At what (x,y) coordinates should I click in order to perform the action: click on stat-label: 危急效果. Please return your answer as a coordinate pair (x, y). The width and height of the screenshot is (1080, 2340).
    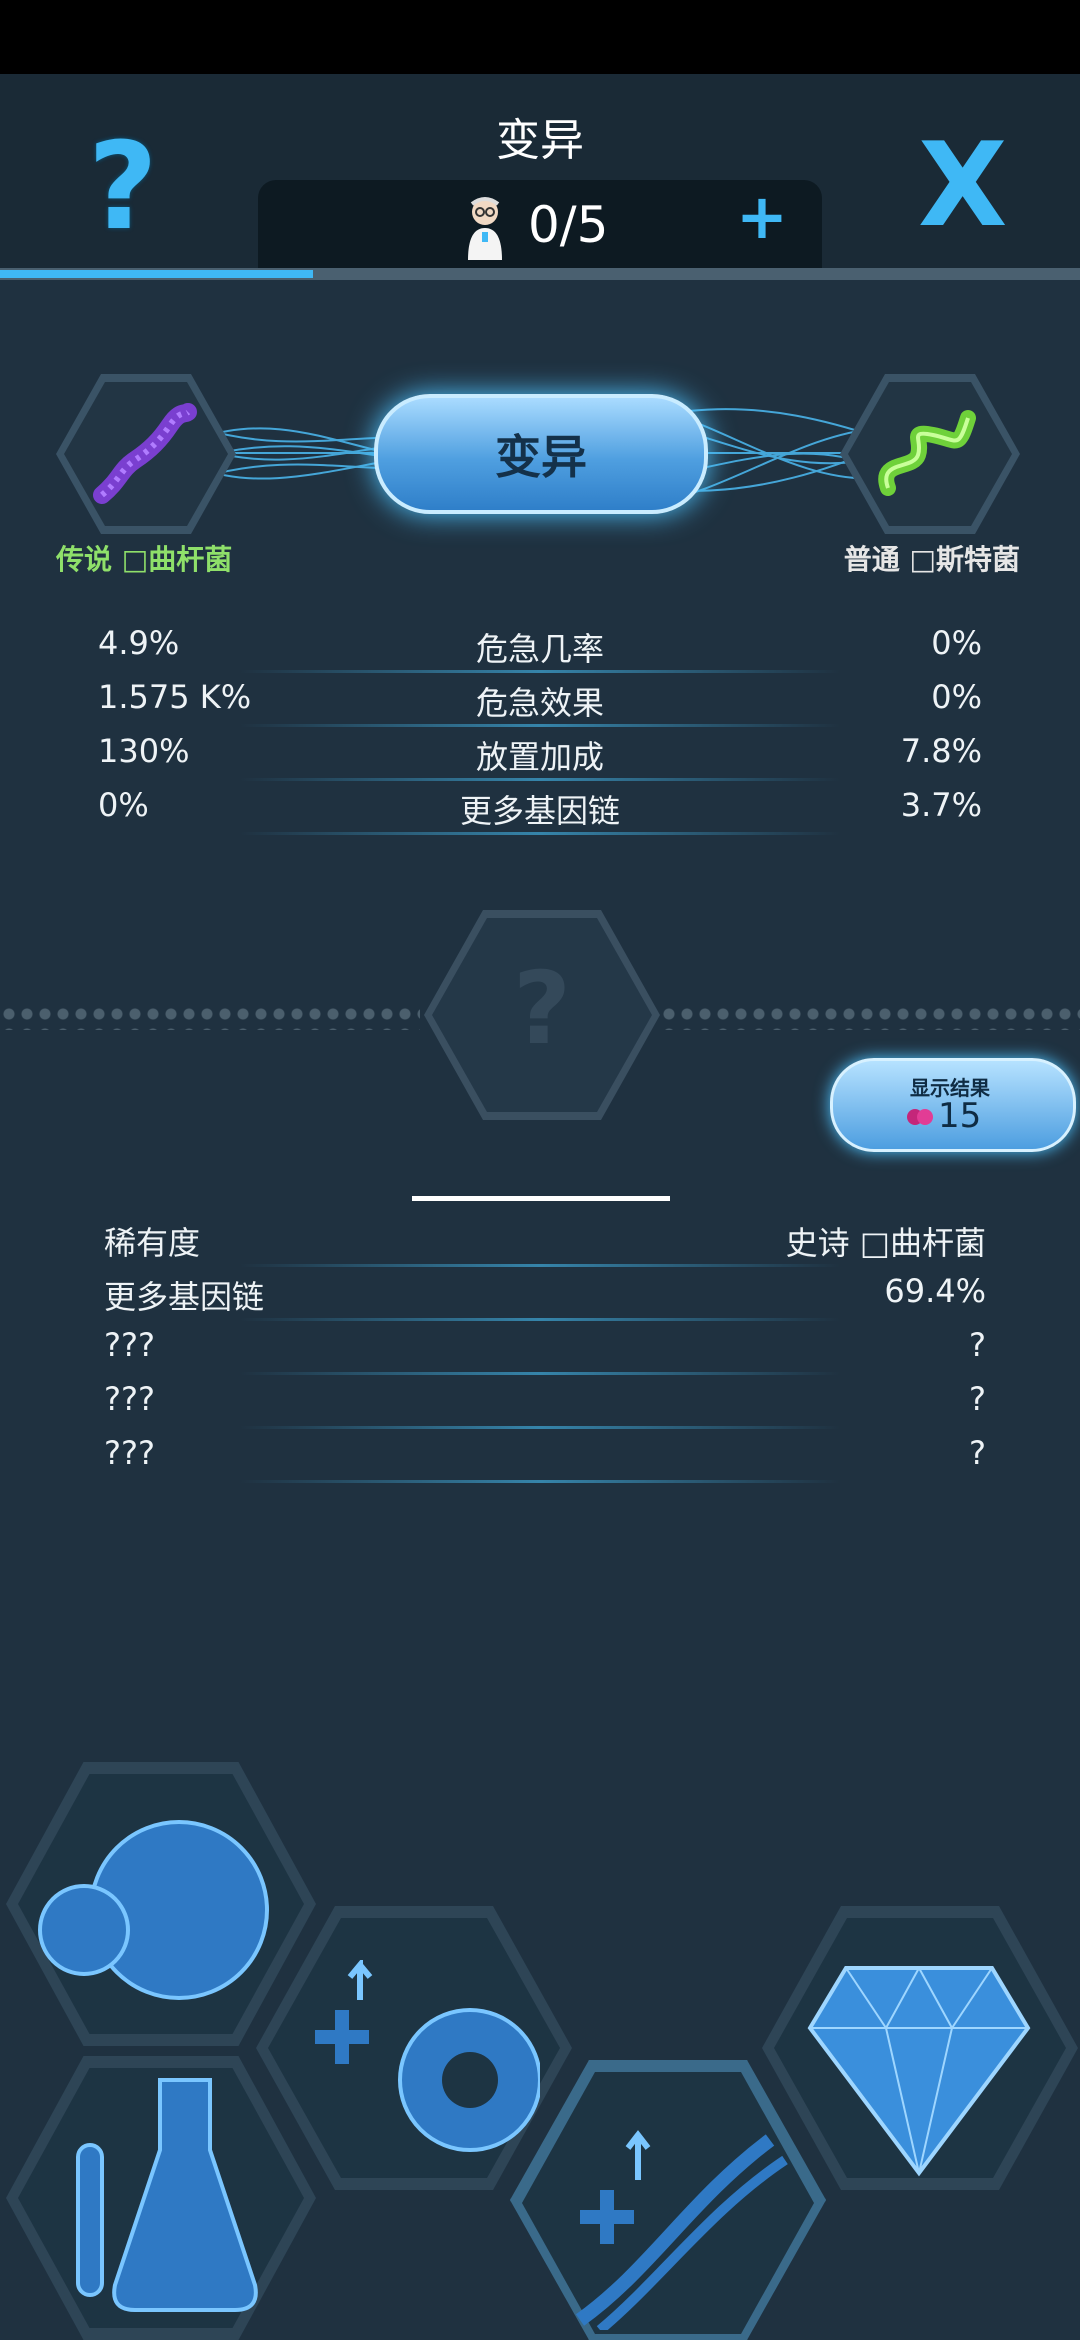
    Looking at the image, I should click on (539, 703).